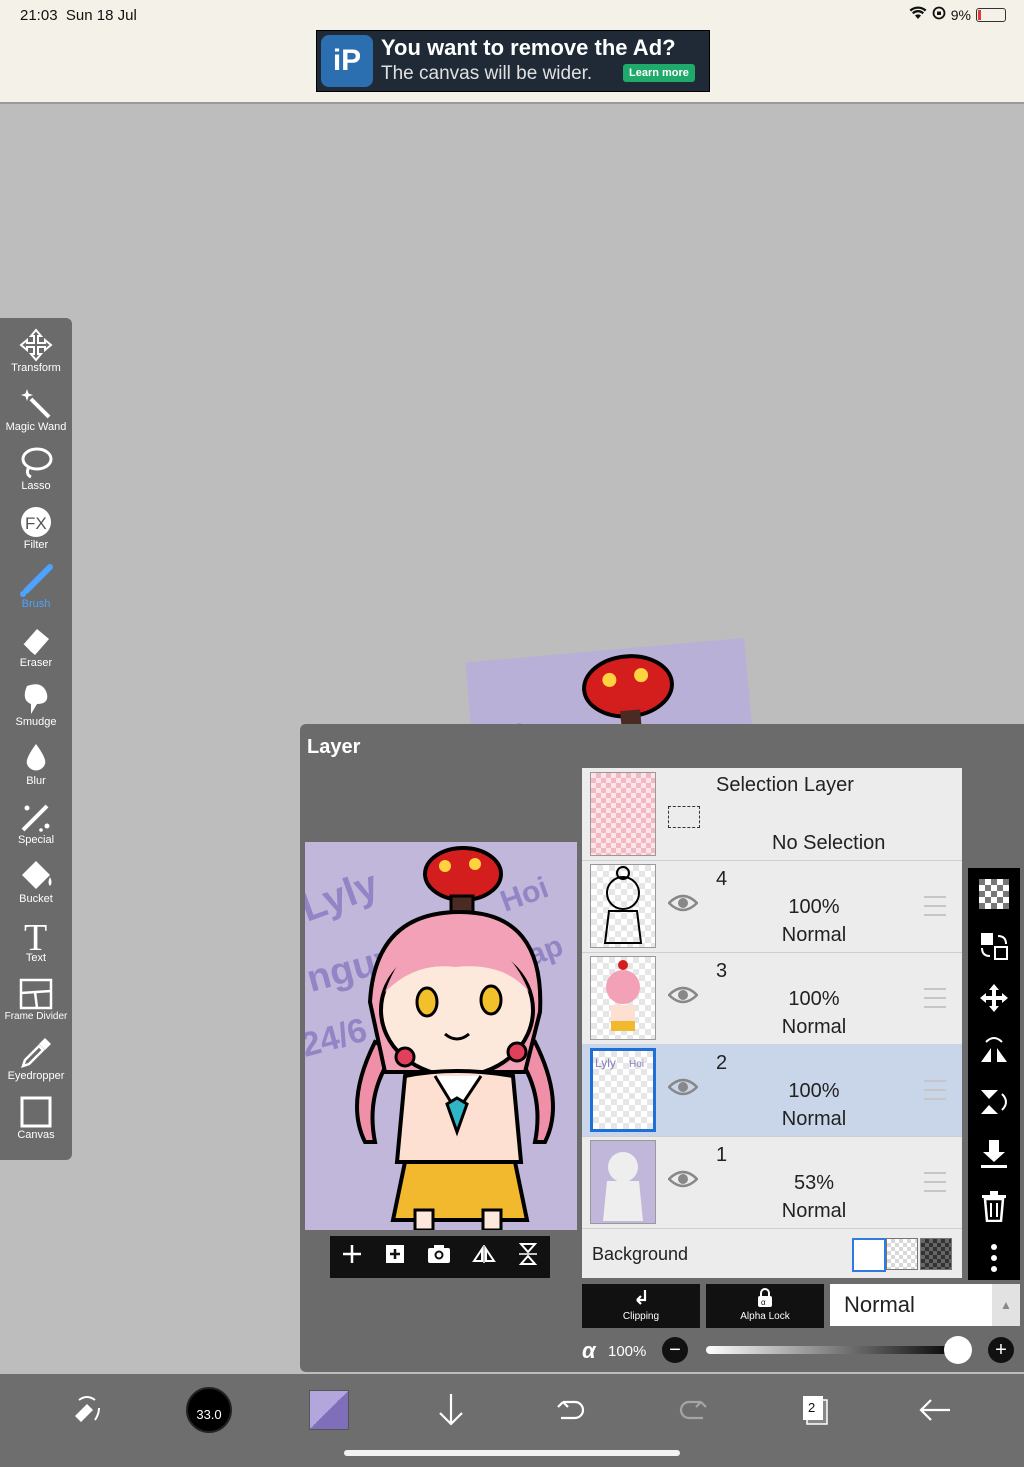  I want to click on checkerboard-icon, so click(994, 894).